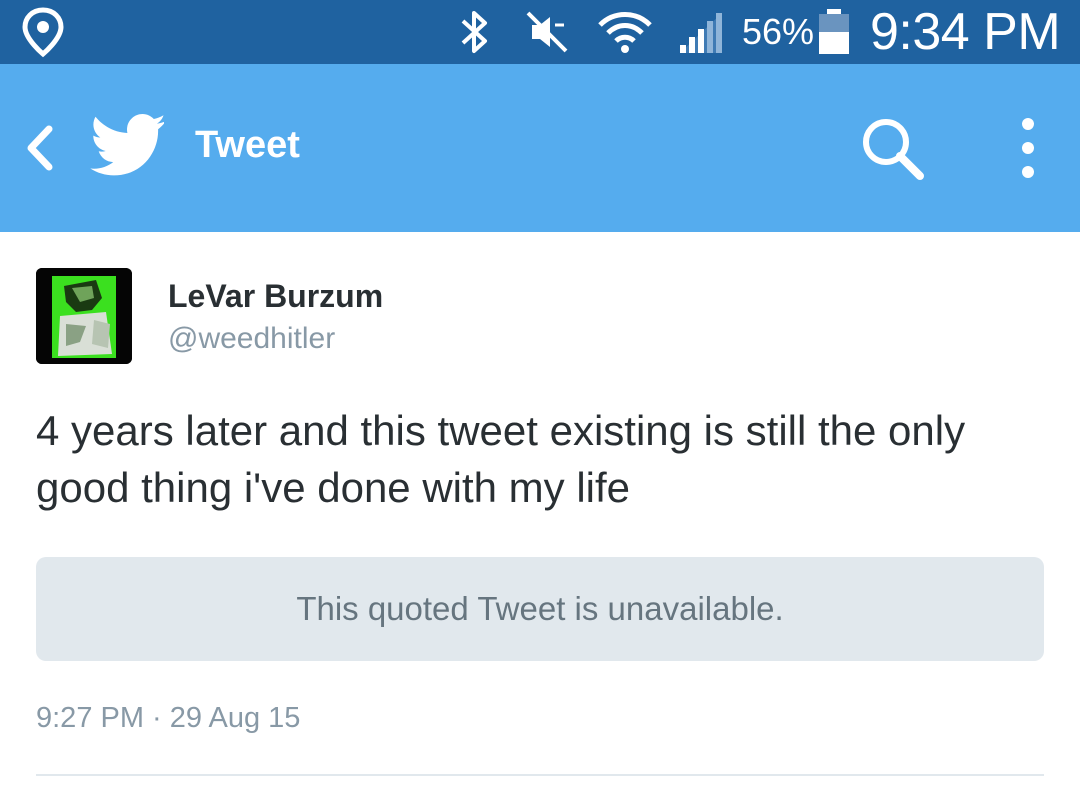 This screenshot has height=787, width=1080. I want to click on mute-icon, so click(547, 32).